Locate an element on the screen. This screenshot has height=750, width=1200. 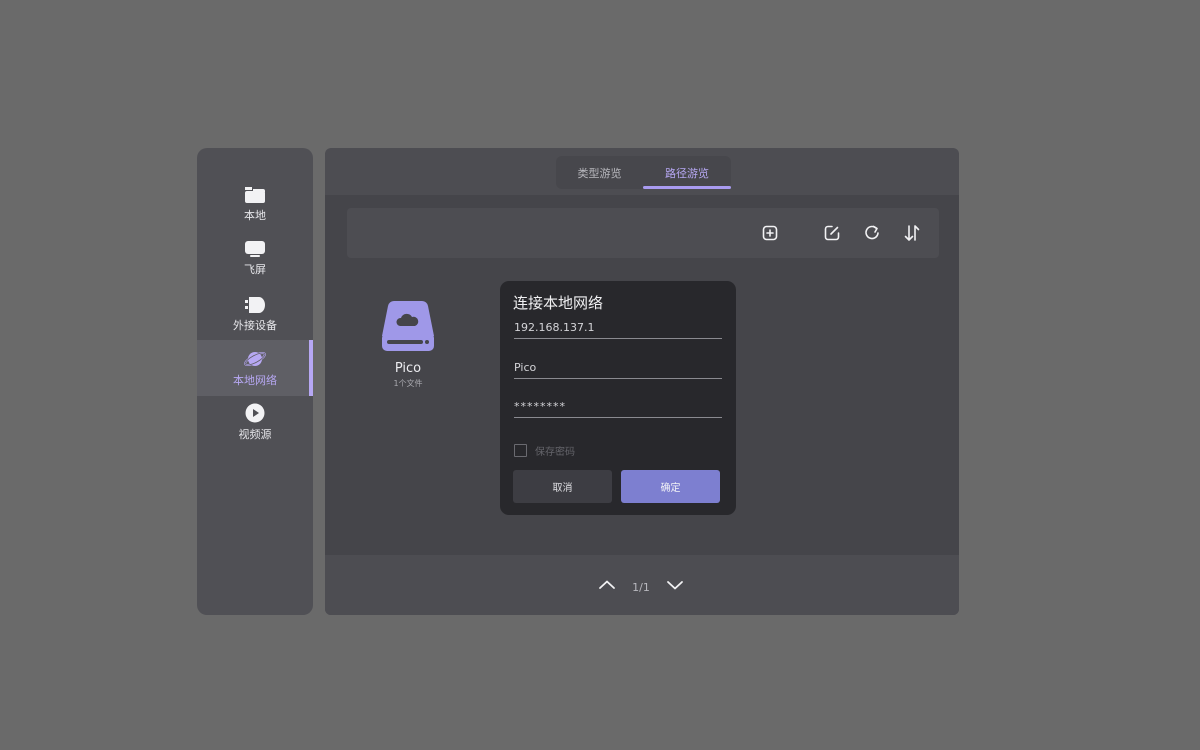
sidebar-item-label: 本地 is located at coordinates (255, 215).